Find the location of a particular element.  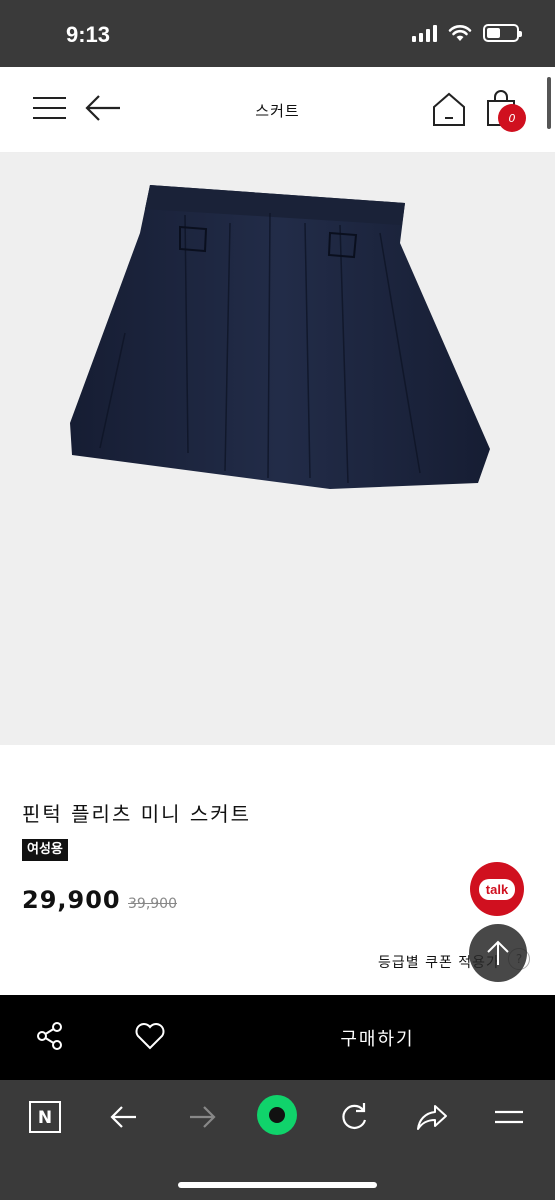

scroll-top-button is located at coordinates (498, 953).